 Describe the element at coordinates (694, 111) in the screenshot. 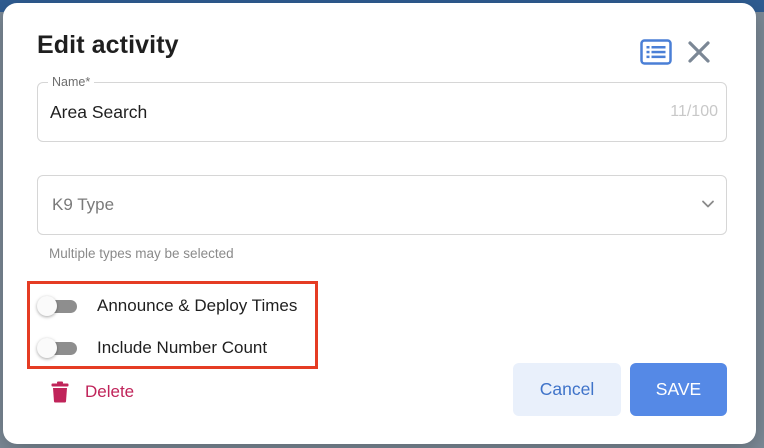

I see `character-counter: 11/100` at that location.